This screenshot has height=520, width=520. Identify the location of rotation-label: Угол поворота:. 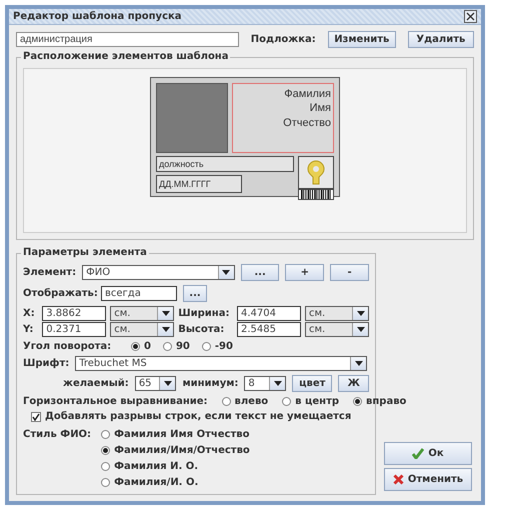
(67, 346).